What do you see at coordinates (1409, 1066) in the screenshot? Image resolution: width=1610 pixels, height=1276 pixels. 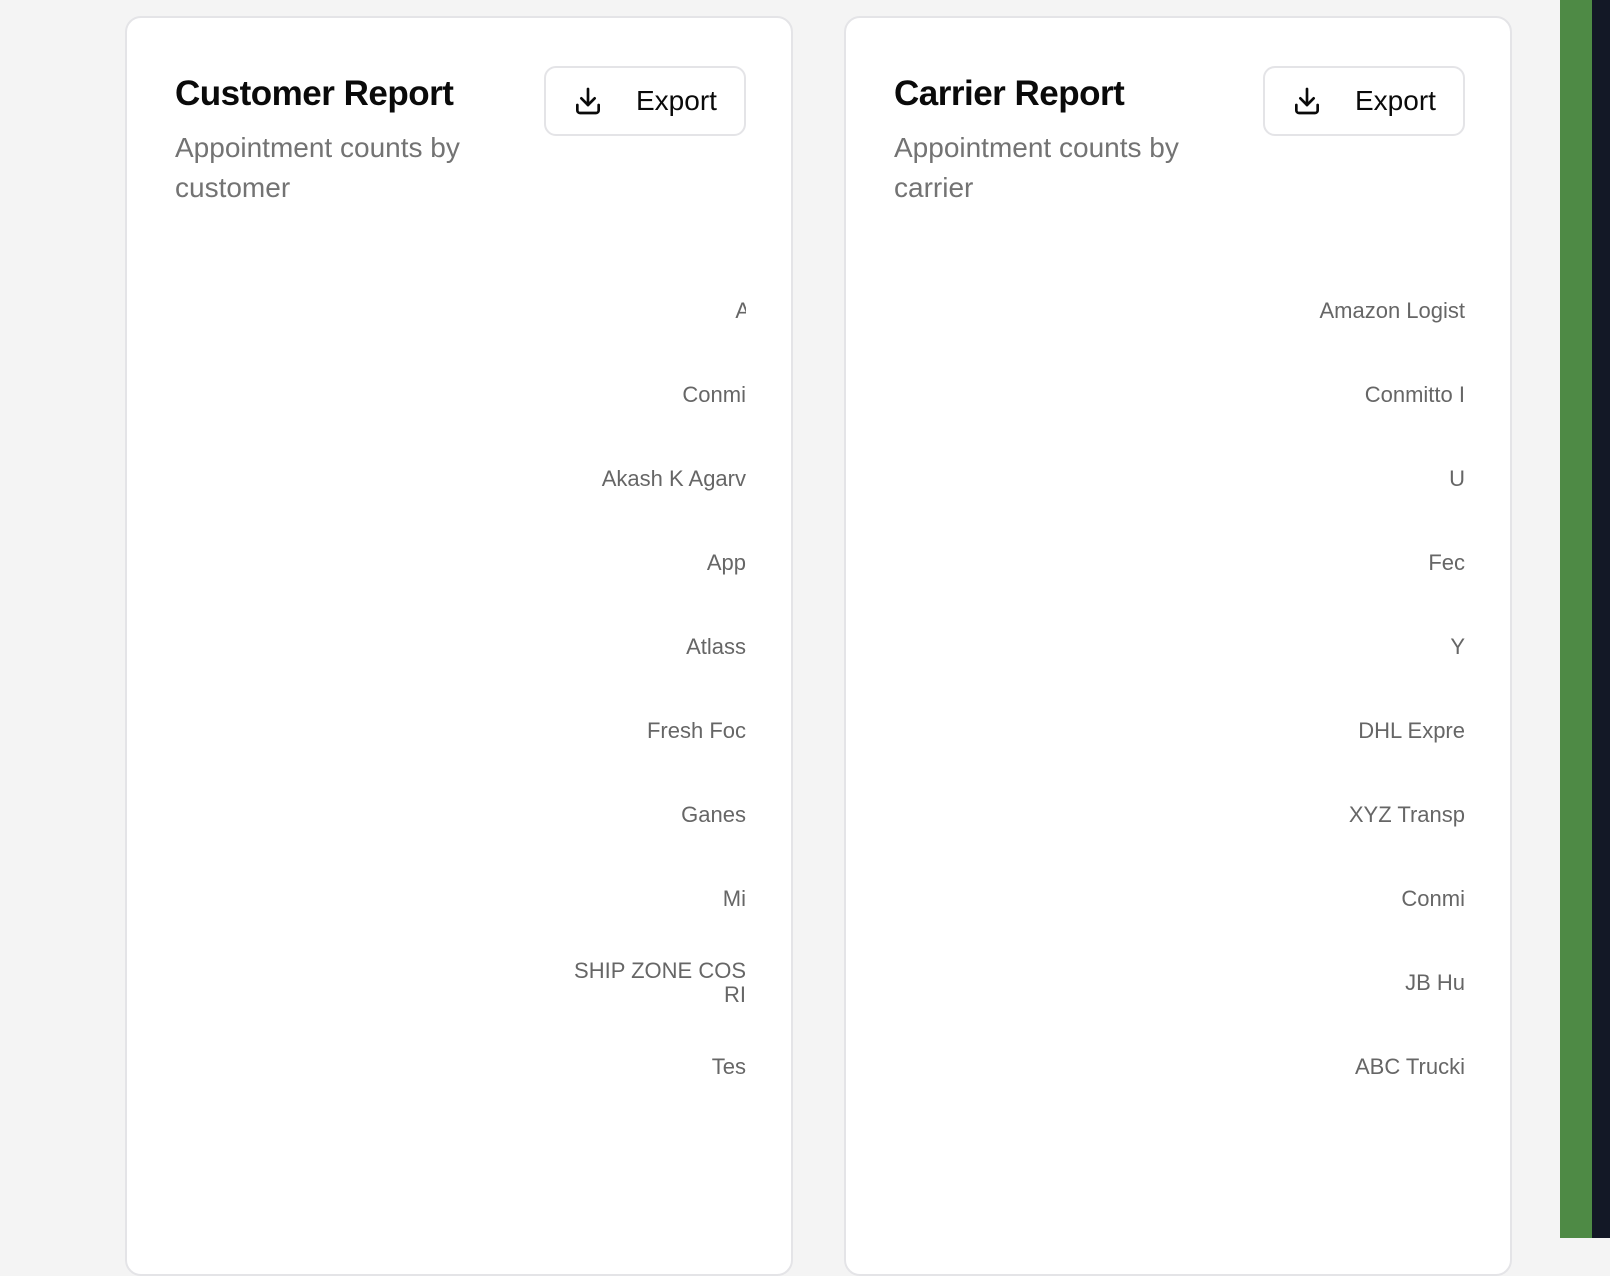 I see `axis-label: ABC Trucki` at bounding box center [1409, 1066].